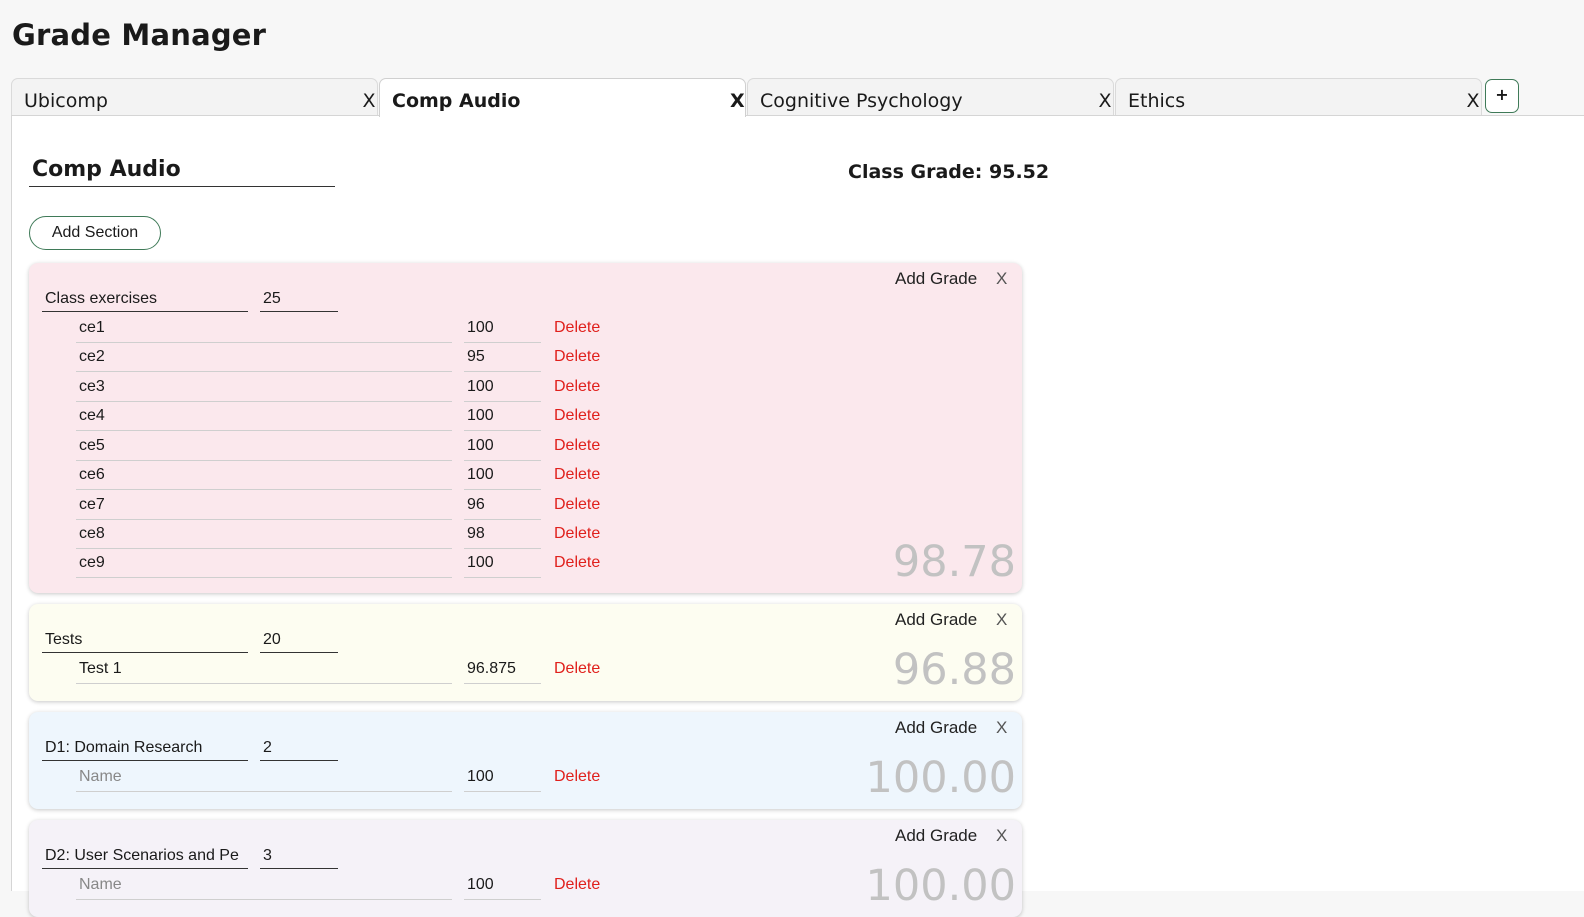  I want to click on grade-row: ce7 96 Delete, so click(379, 510).